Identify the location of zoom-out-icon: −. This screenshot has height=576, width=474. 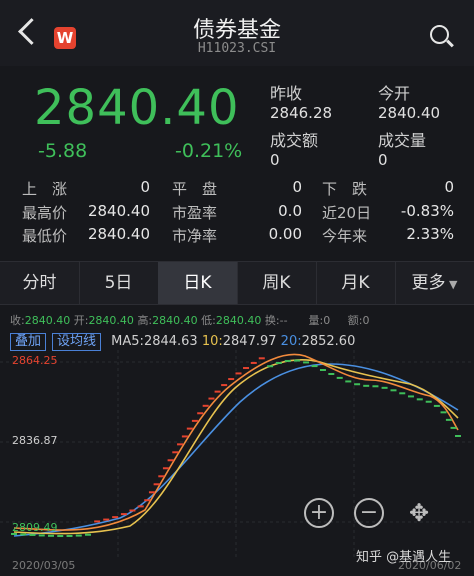
(369, 513).